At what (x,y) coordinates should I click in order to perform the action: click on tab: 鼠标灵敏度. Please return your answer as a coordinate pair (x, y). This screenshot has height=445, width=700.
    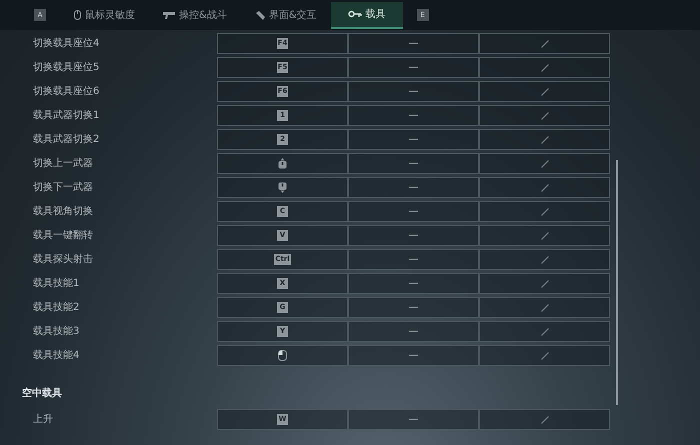
    Looking at the image, I should click on (104, 15).